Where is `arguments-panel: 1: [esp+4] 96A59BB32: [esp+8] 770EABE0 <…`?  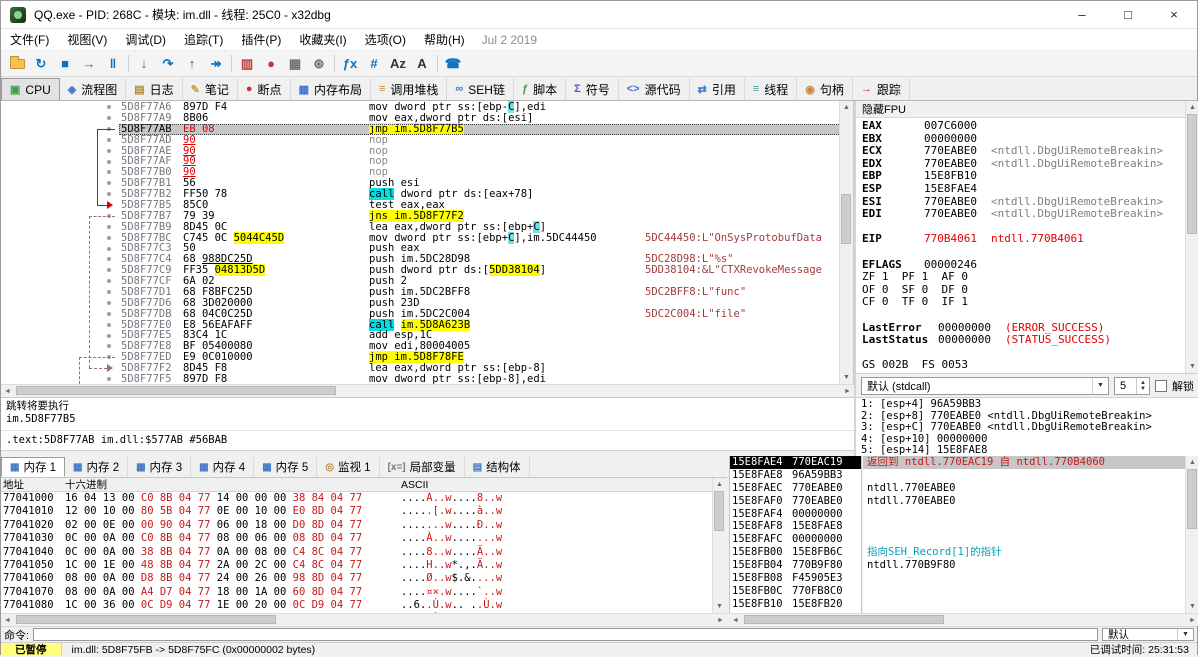
arguments-panel: 1: [esp+4] 96A59BB32: [esp+8] 770EABE0 <… is located at coordinates (1026, 426).